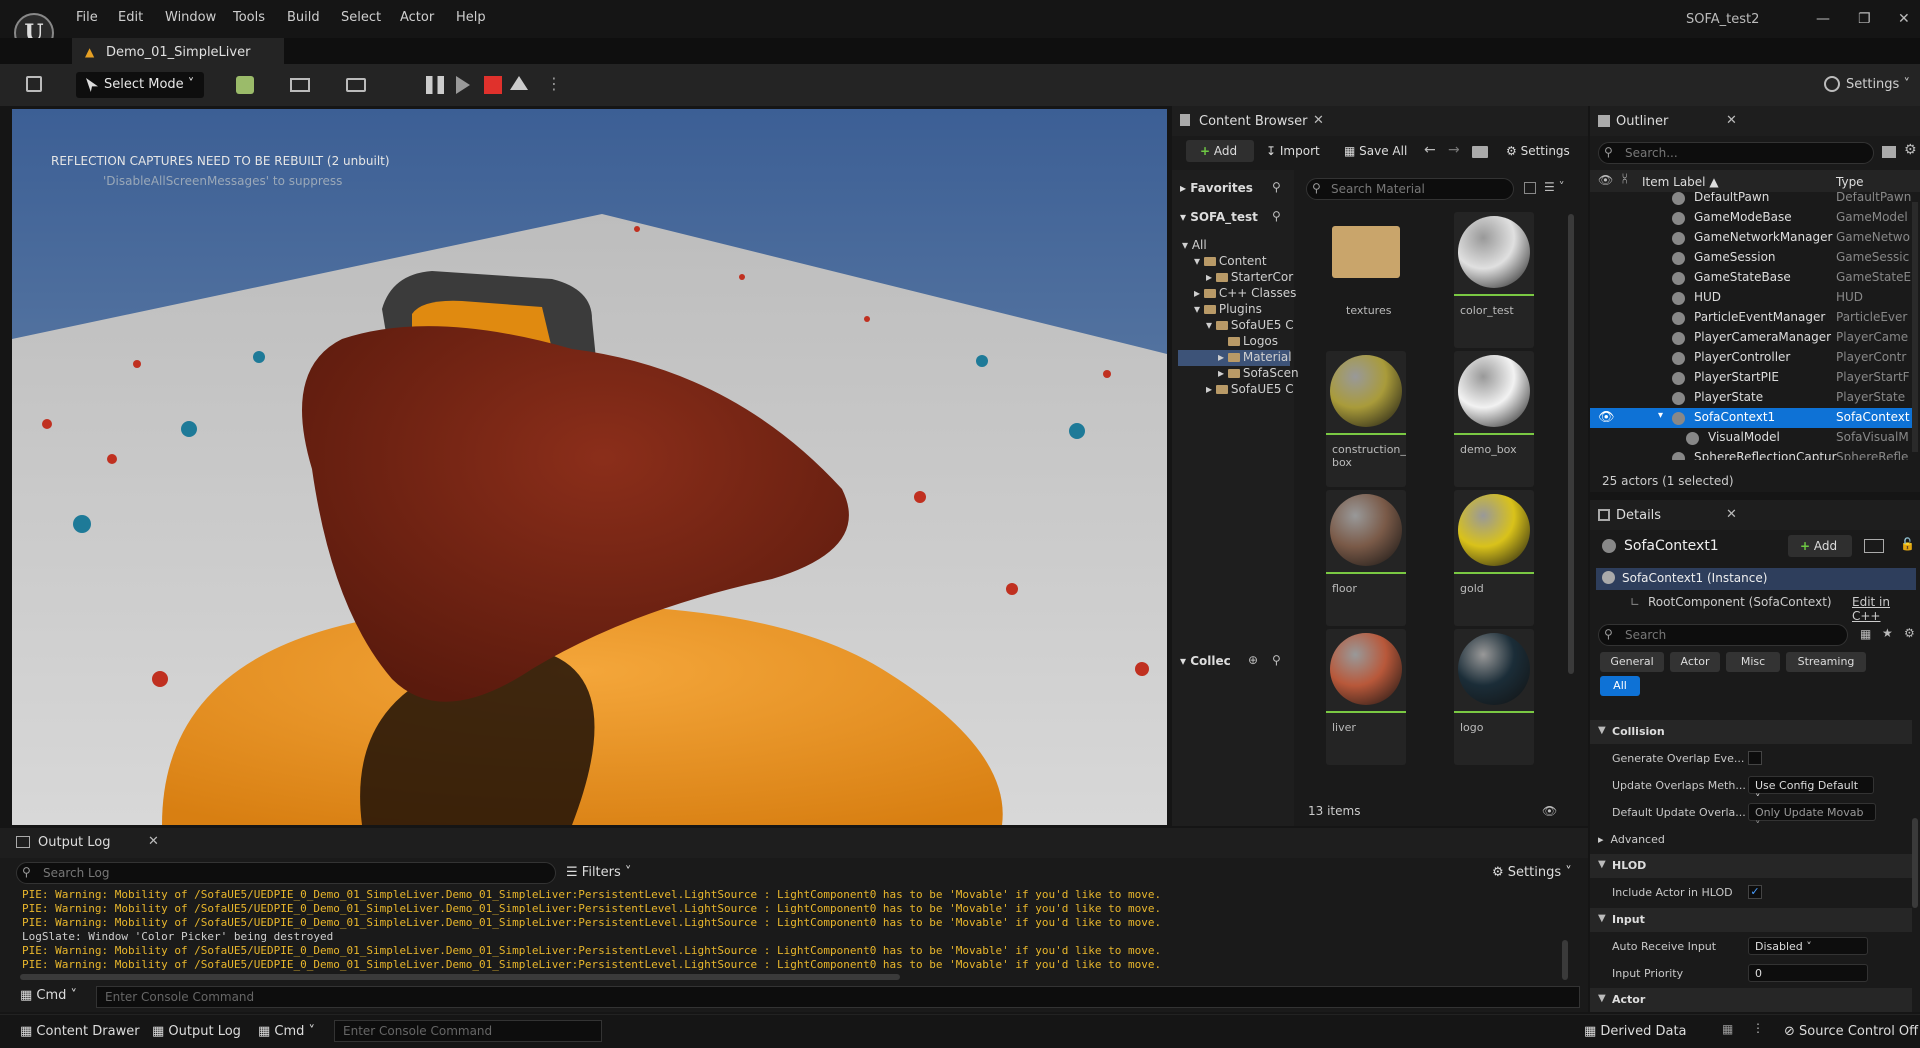 The width and height of the screenshot is (1920, 1048). I want to click on outliner-row: GameNetworkManager GameNetwo, so click(1751, 238).